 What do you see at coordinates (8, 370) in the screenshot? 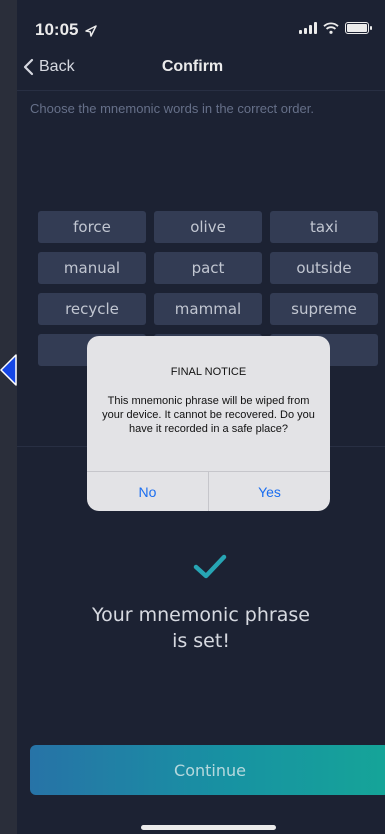
I see `pointer-arrow-icon` at bounding box center [8, 370].